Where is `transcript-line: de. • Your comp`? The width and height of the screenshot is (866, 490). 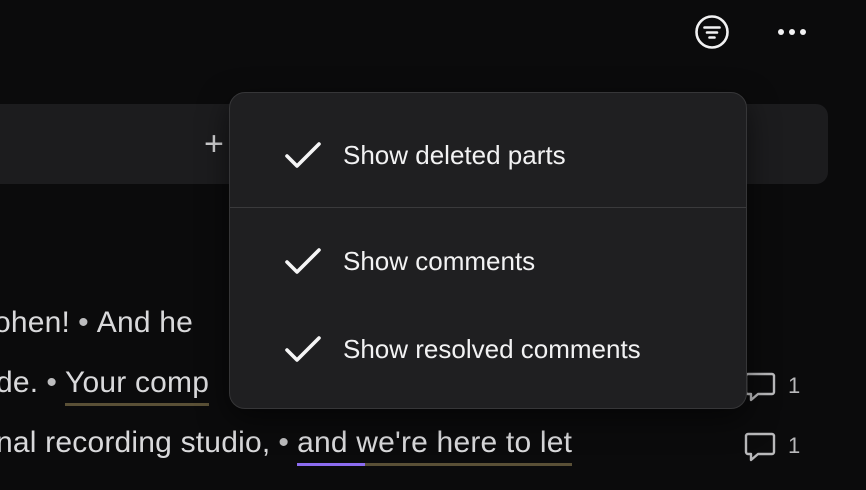 transcript-line: de. • Your comp is located at coordinates (105, 386).